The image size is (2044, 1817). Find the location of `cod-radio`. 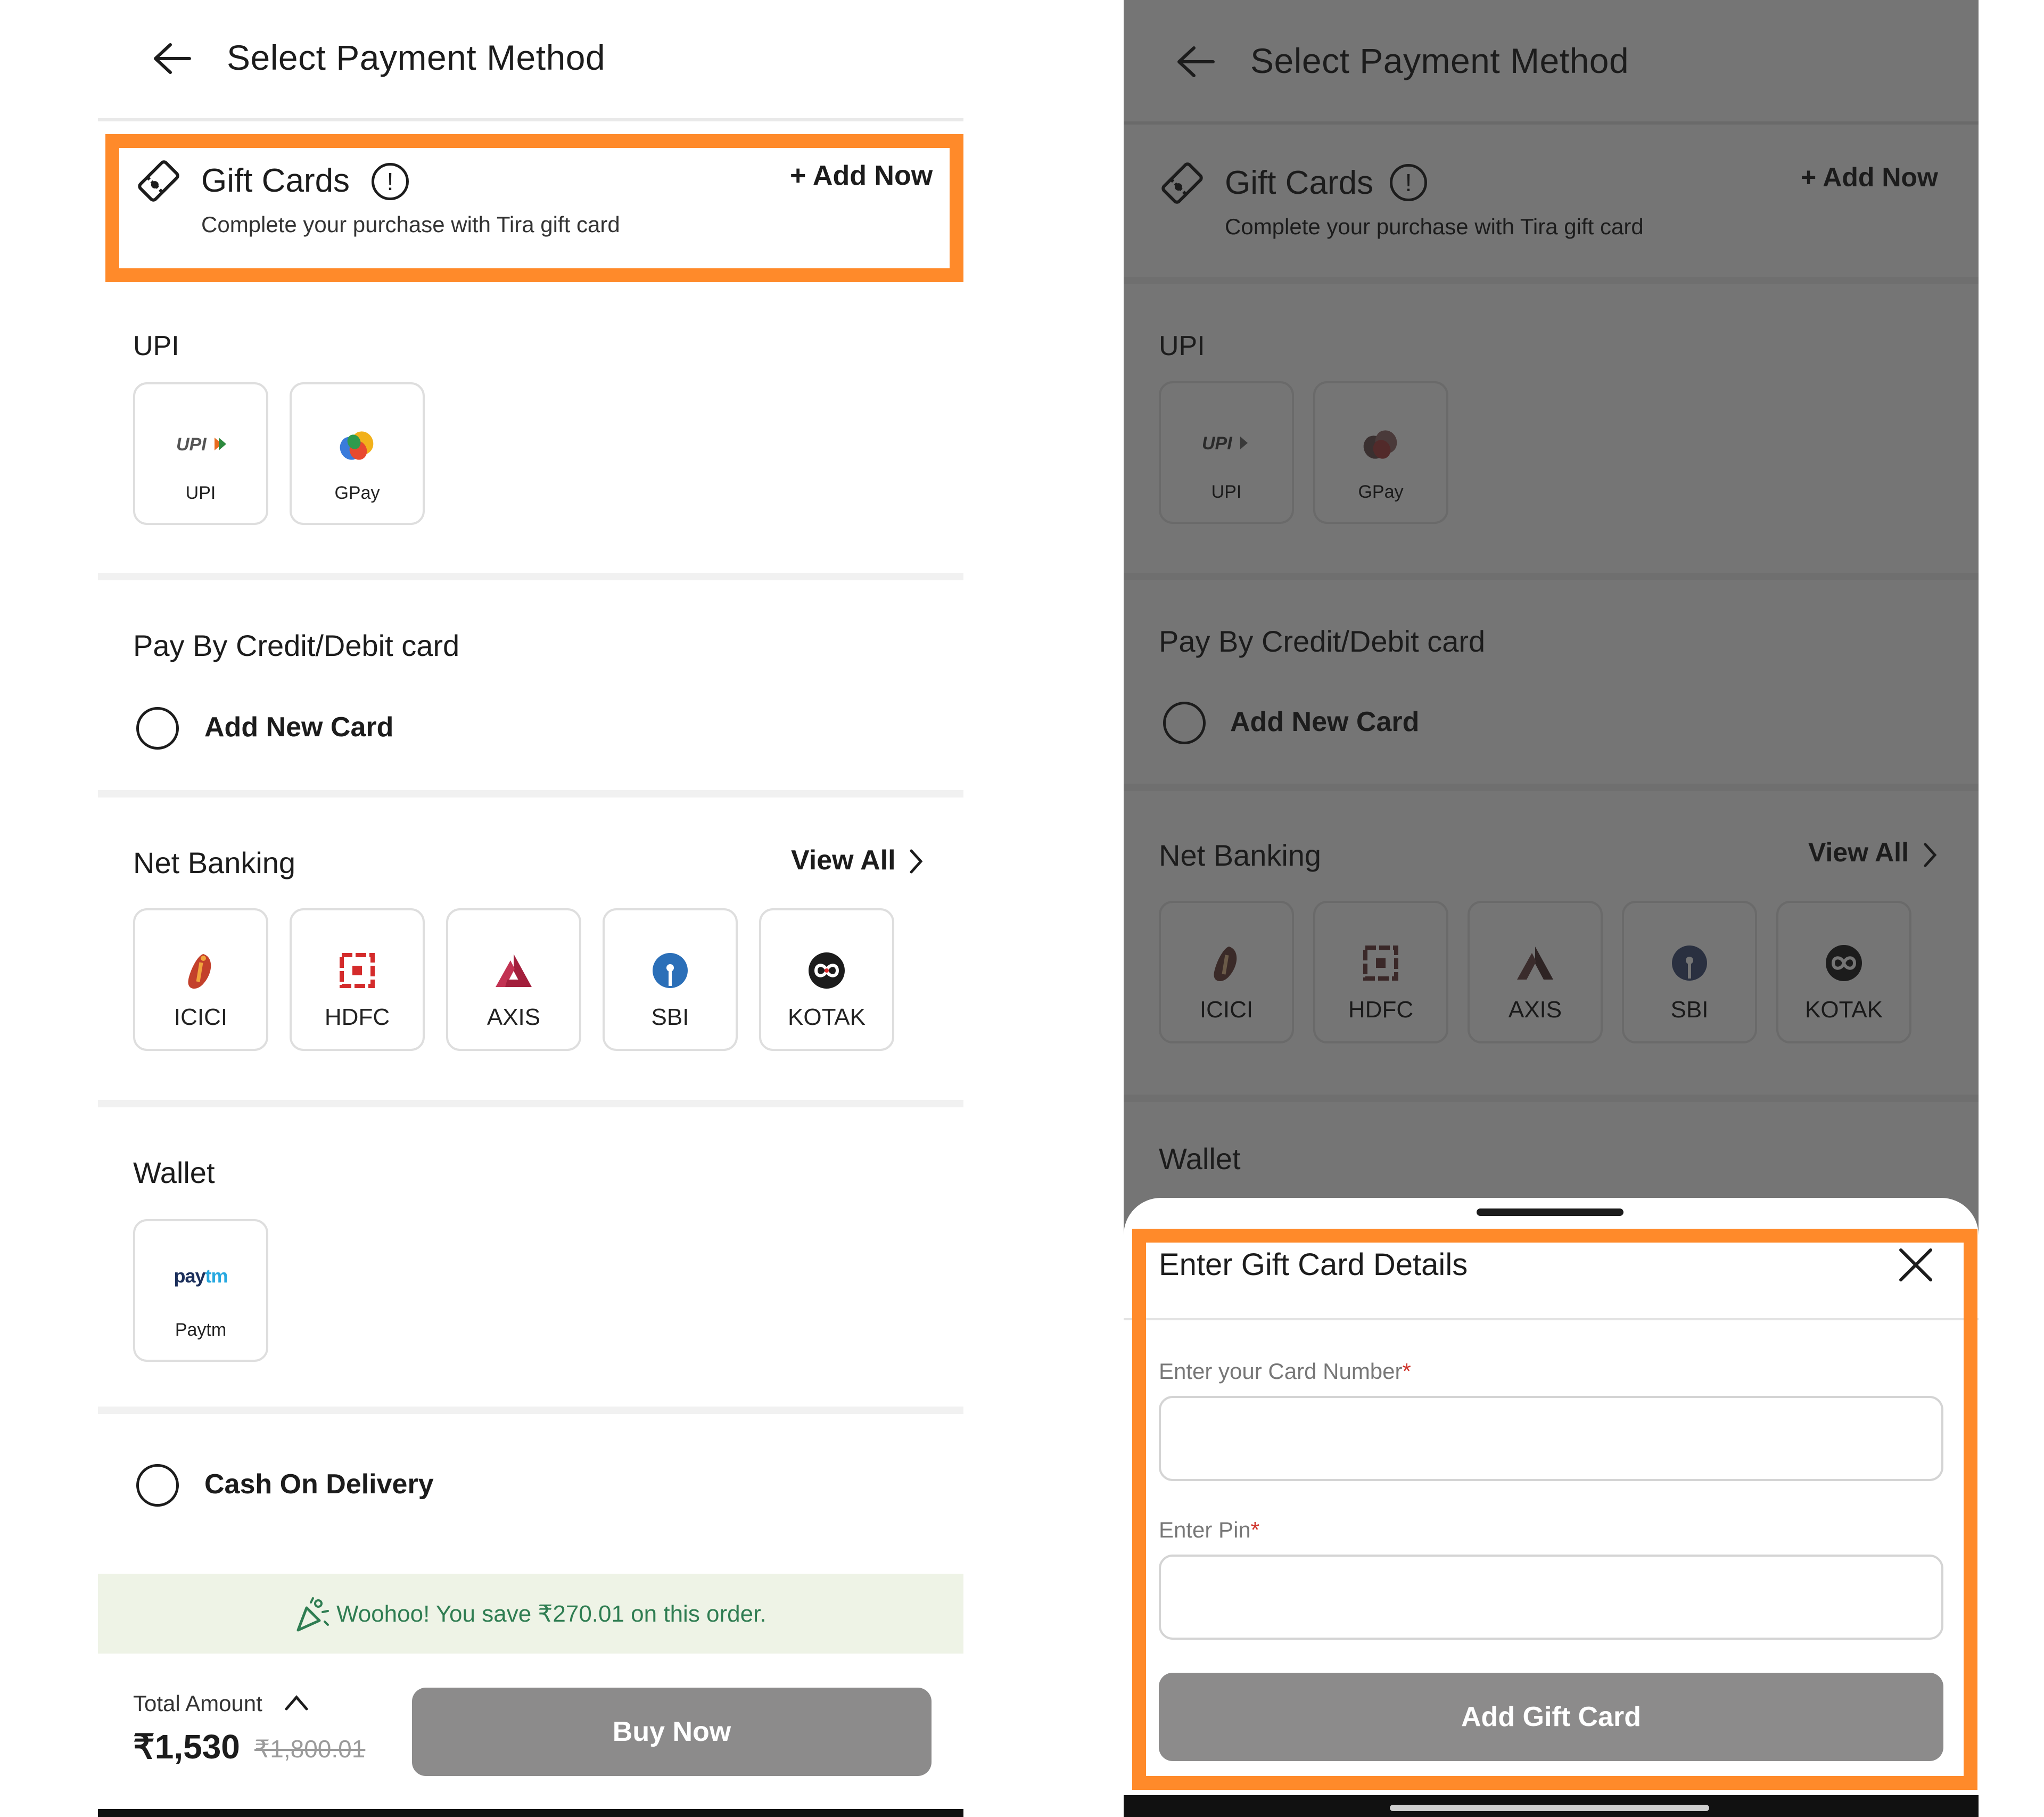

cod-radio is located at coordinates (158, 1485).